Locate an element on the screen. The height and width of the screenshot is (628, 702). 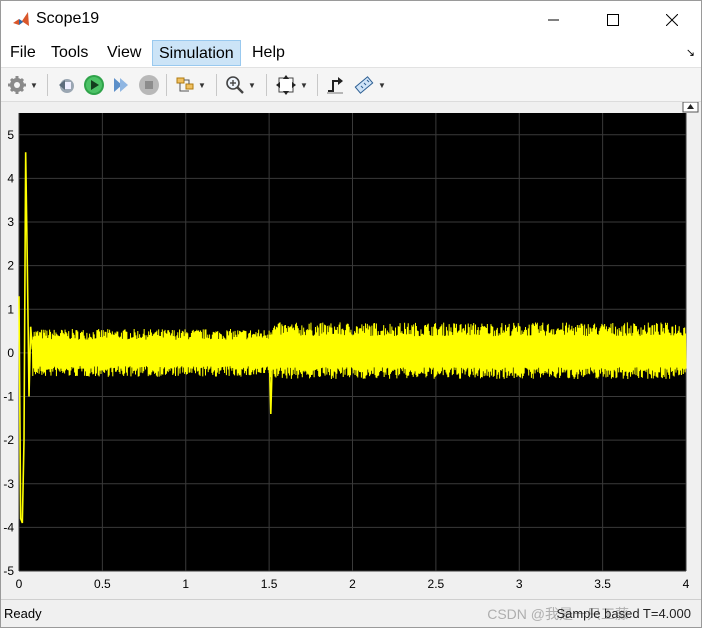
y-tick-label: 0 is located at coordinates (10, 353).